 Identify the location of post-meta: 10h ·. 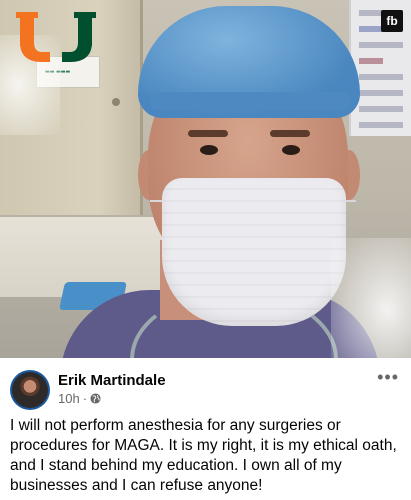
(79, 398).